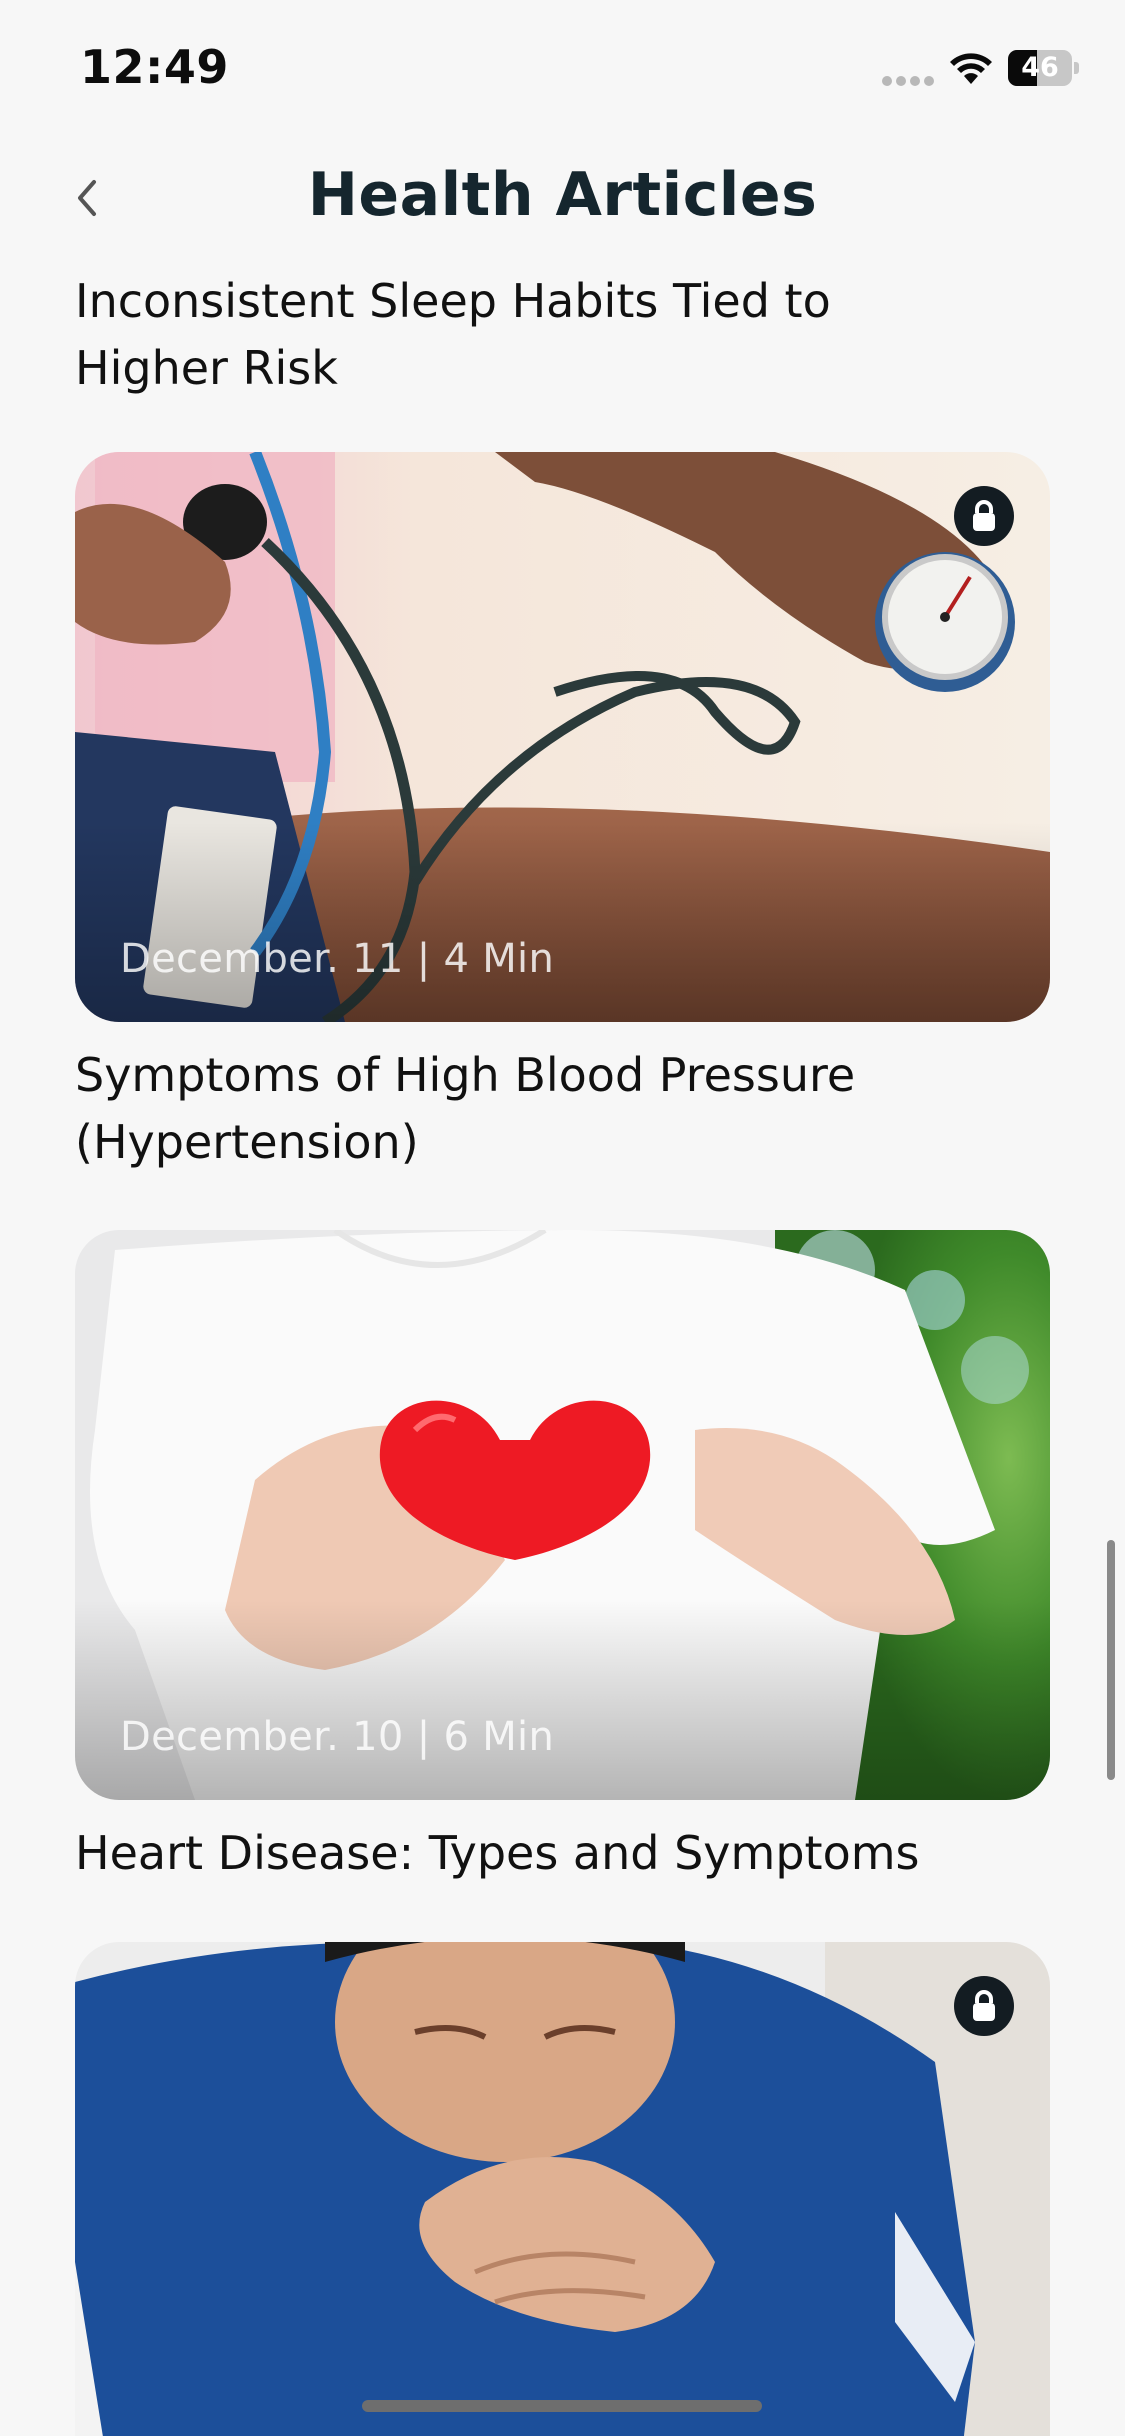  What do you see at coordinates (562, 195) in the screenshot?
I see `page-title: Health Articles` at bounding box center [562, 195].